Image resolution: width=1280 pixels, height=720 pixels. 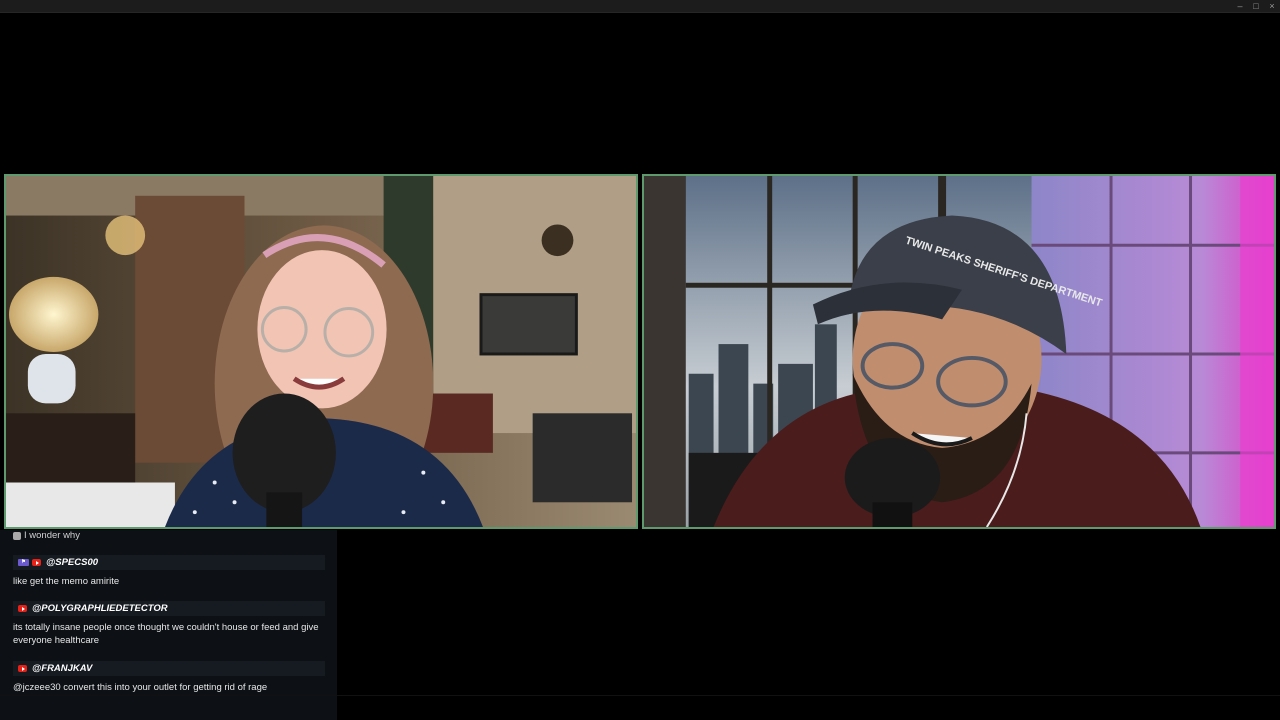 What do you see at coordinates (640, 695) in the screenshot?
I see `divider` at bounding box center [640, 695].